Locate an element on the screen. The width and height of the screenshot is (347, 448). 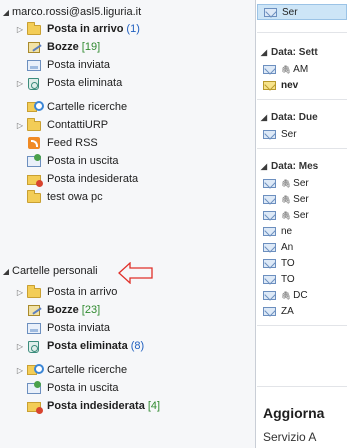
folder-item: test owa pc is located at coordinates (127, 197).